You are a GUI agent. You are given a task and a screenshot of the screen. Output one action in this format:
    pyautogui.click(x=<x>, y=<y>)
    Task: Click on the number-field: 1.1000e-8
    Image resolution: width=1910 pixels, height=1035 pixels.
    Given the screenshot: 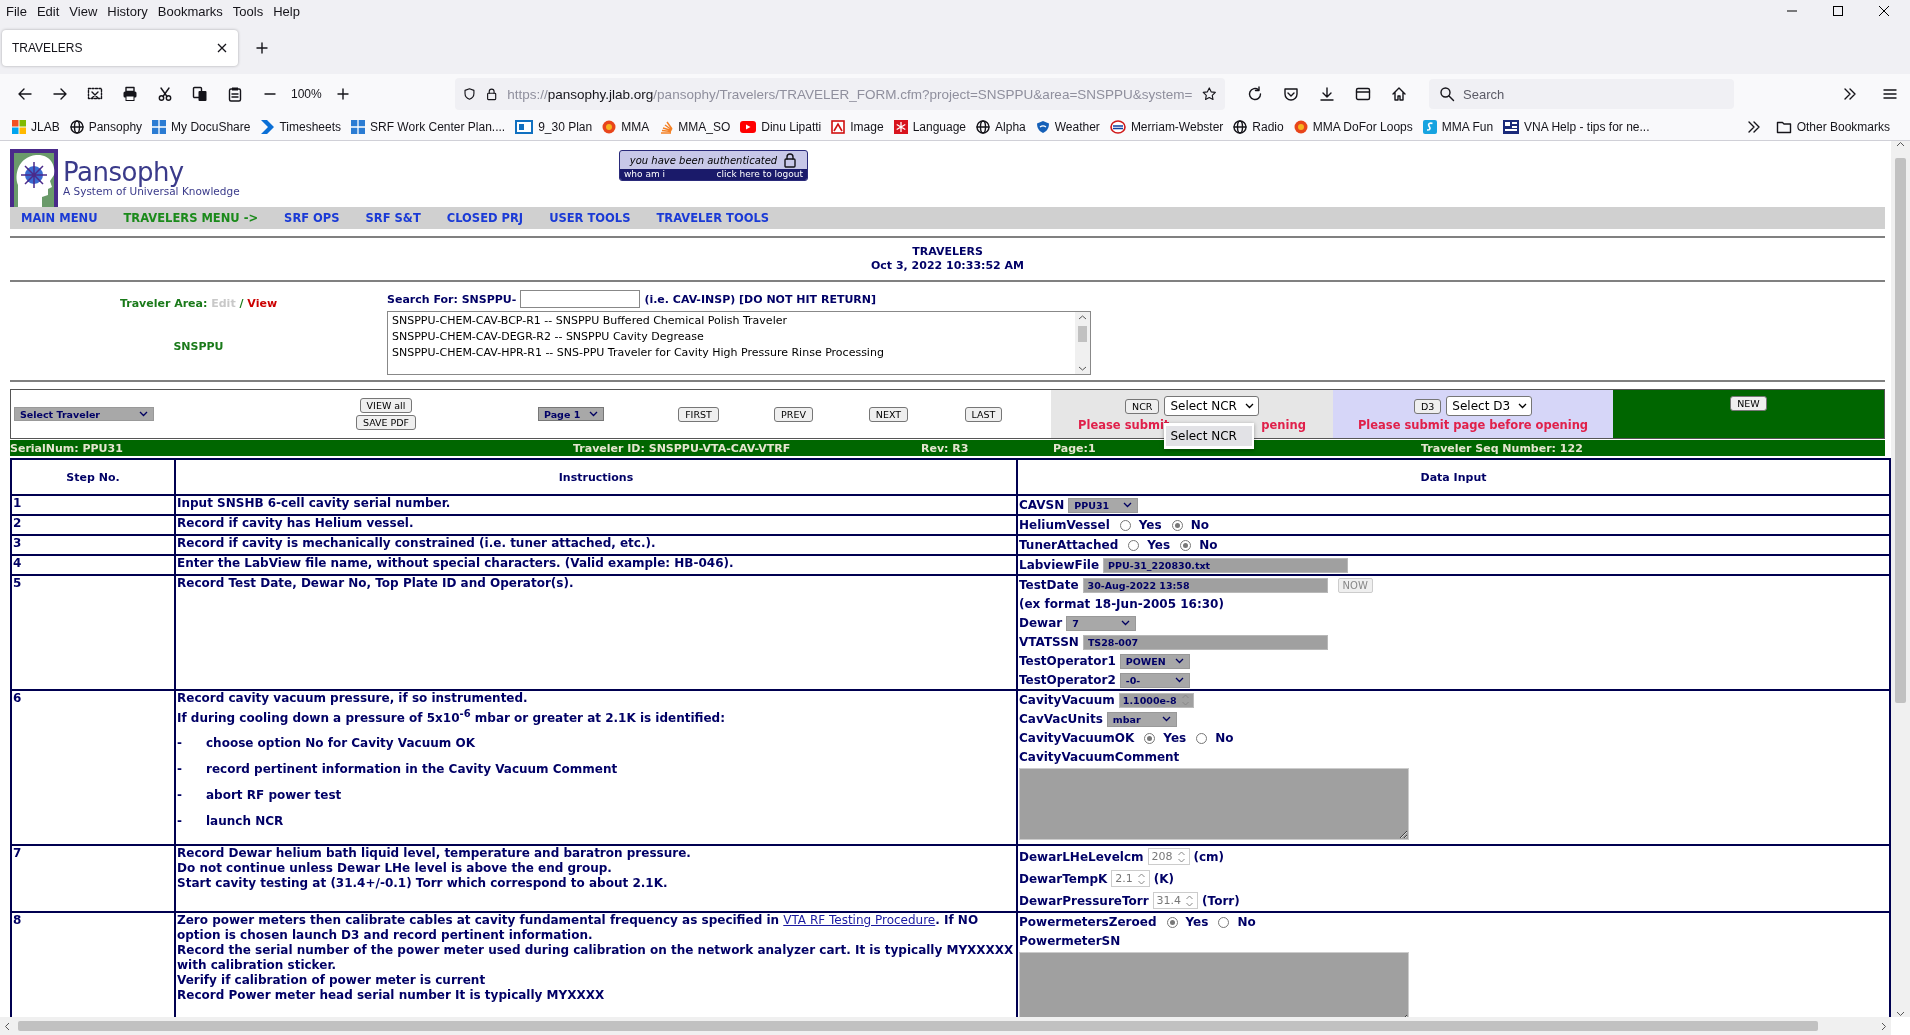 What is the action you would take?
    pyautogui.click(x=1156, y=700)
    